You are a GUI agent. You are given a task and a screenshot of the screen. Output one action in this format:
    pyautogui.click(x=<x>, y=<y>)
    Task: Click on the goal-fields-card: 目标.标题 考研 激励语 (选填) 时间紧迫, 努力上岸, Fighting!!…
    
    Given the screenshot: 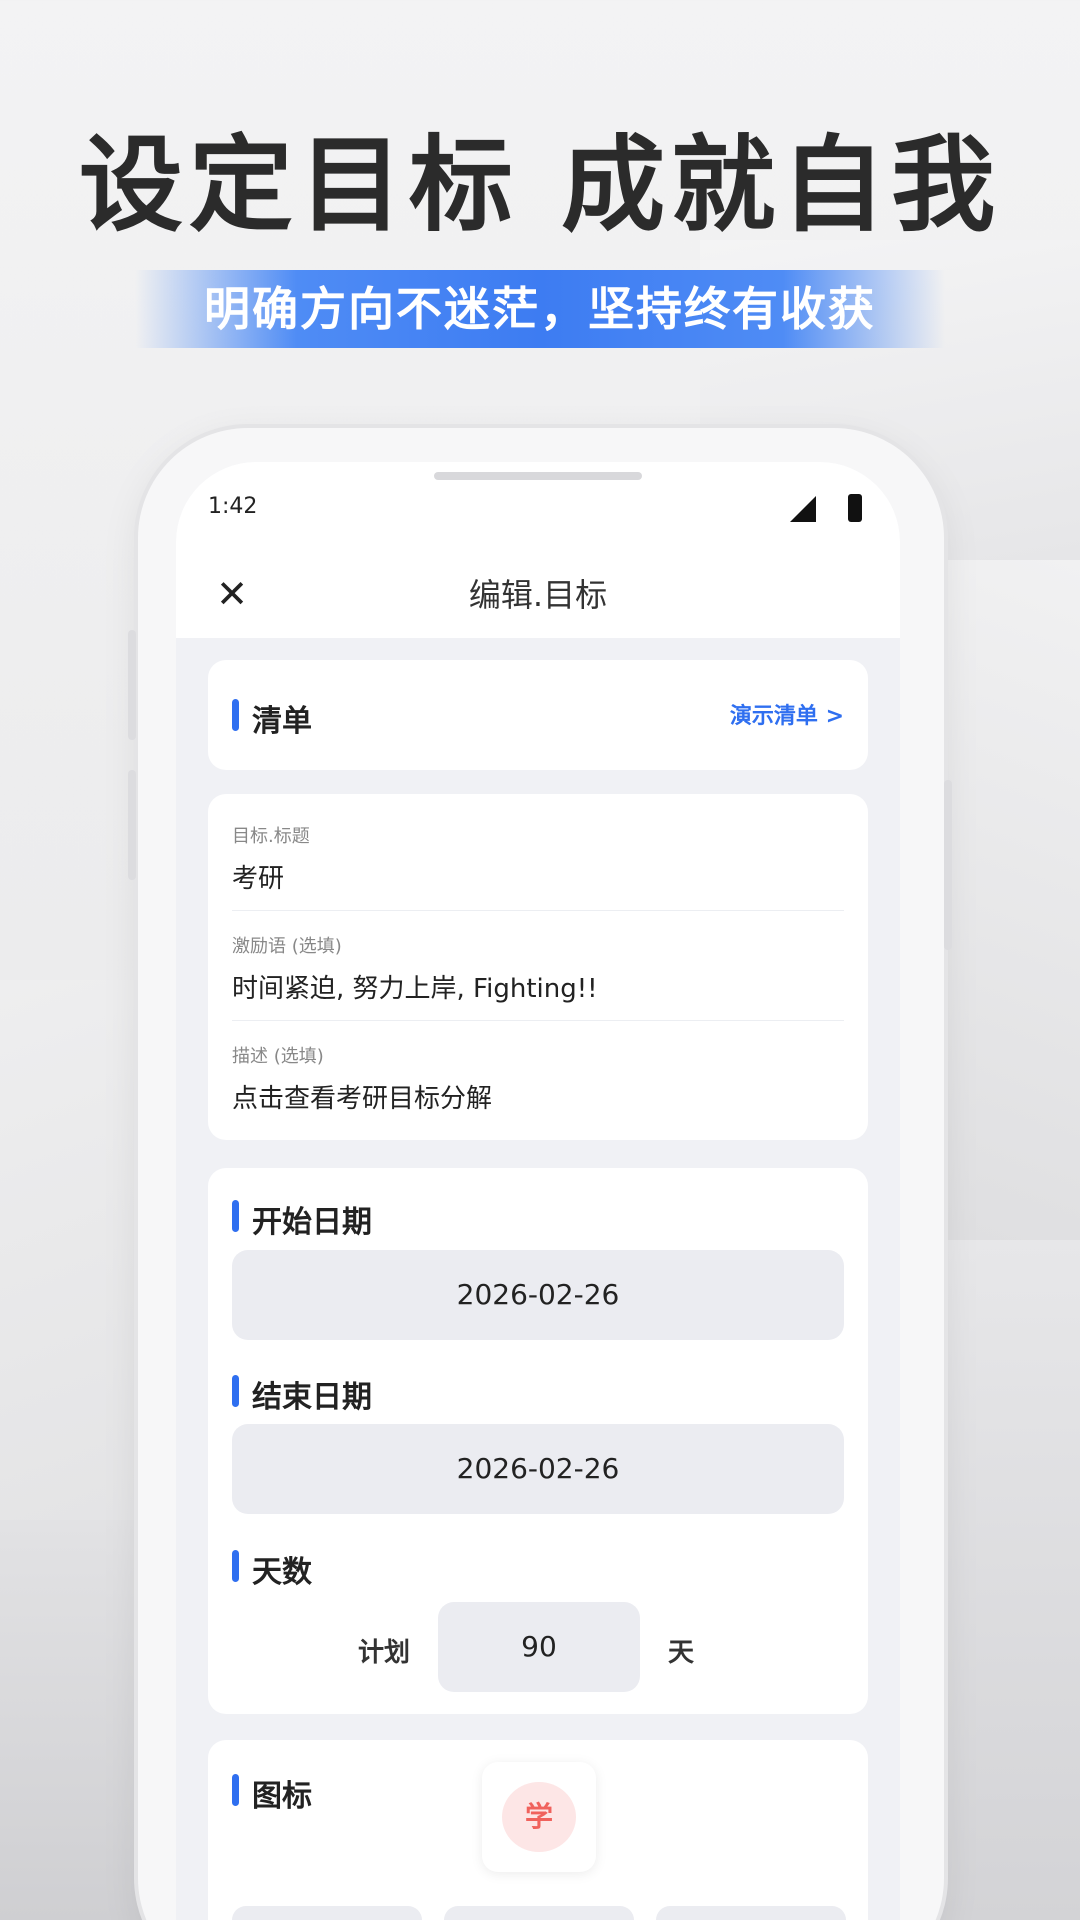 What is the action you would take?
    pyautogui.click(x=538, y=967)
    